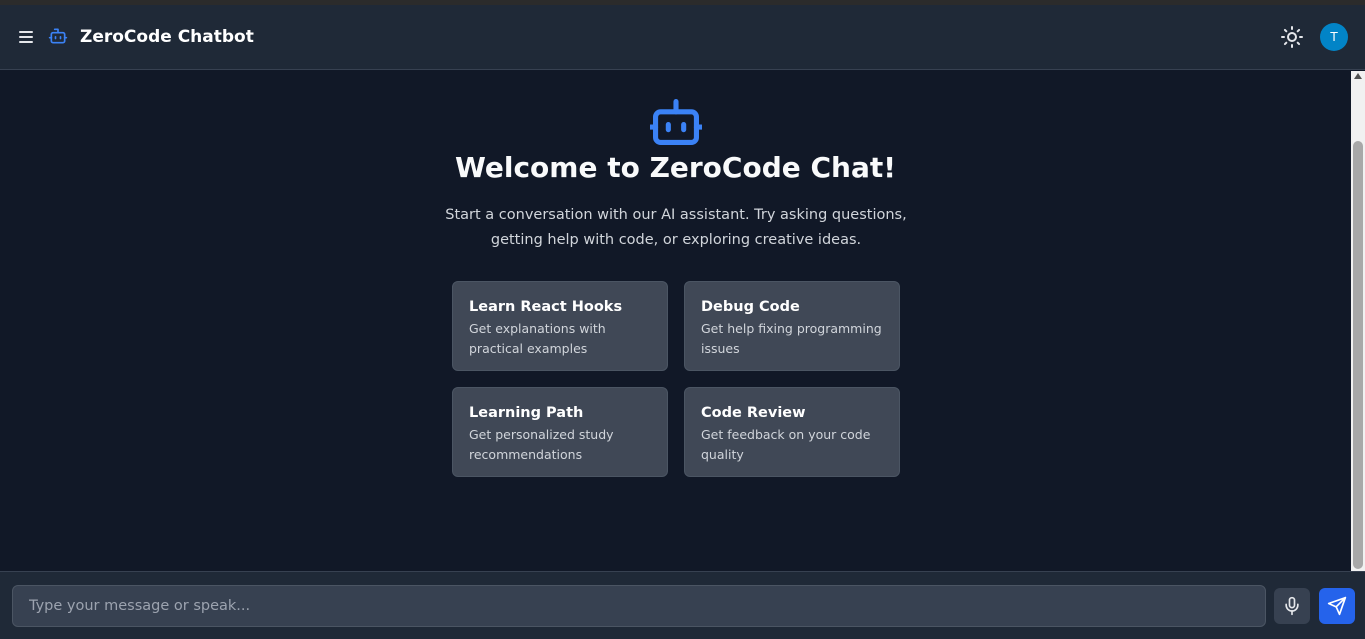 The height and width of the screenshot is (639, 1365). I want to click on suggestion-description: Get feedback on your code quality, so click(786, 444).